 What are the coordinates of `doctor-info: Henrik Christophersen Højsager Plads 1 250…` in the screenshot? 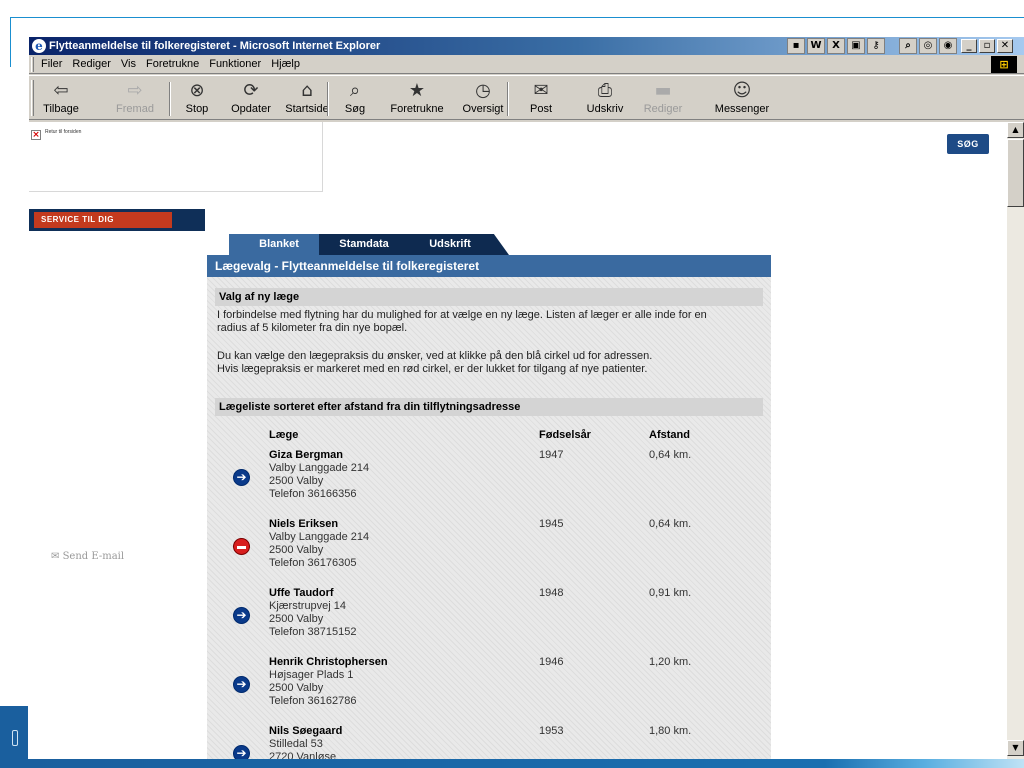 It's located at (328, 682).